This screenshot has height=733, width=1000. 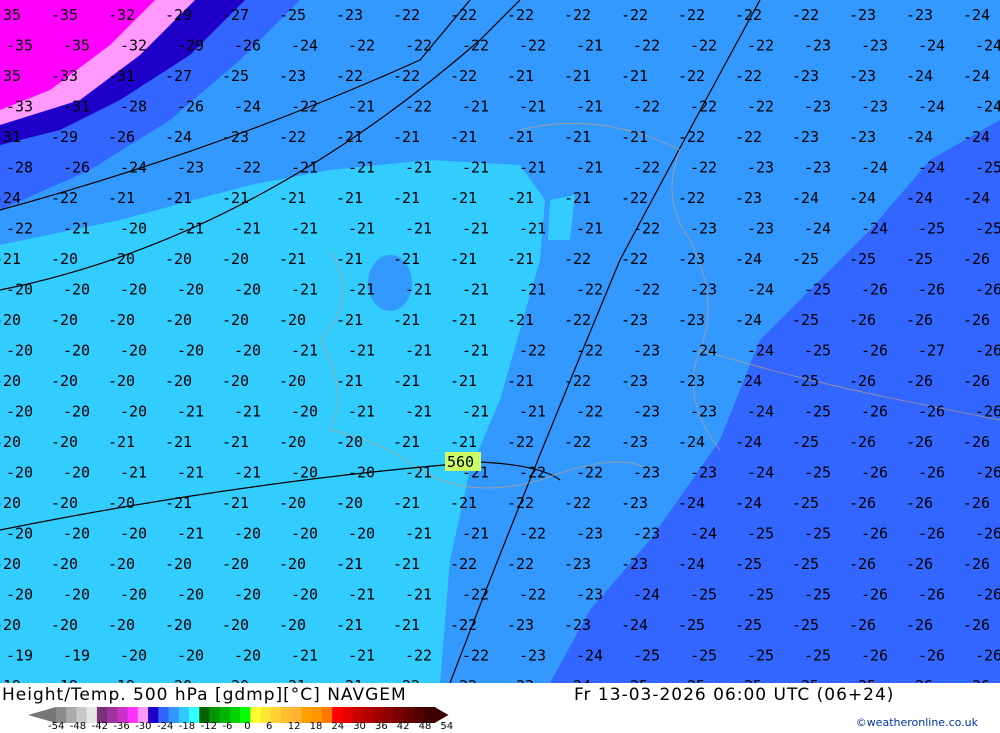 What do you see at coordinates (78, 726) in the screenshot?
I see `legend-tick: -48` at bounding box center [78, 726].